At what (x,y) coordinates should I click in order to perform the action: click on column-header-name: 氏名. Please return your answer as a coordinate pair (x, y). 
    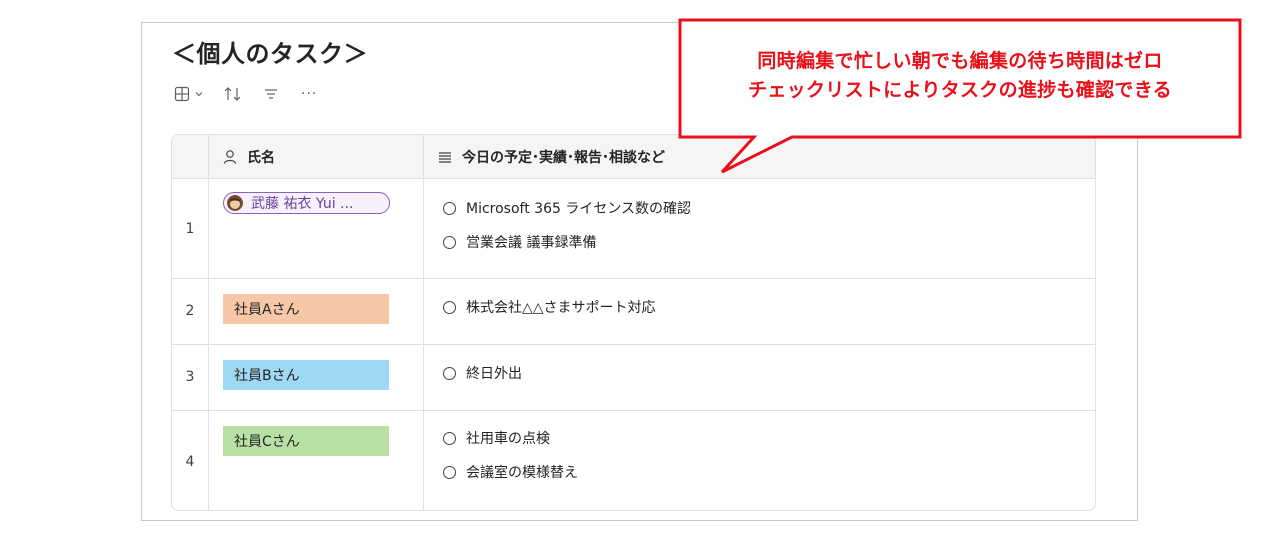
    Looking at the image, I should click on (248, 157).